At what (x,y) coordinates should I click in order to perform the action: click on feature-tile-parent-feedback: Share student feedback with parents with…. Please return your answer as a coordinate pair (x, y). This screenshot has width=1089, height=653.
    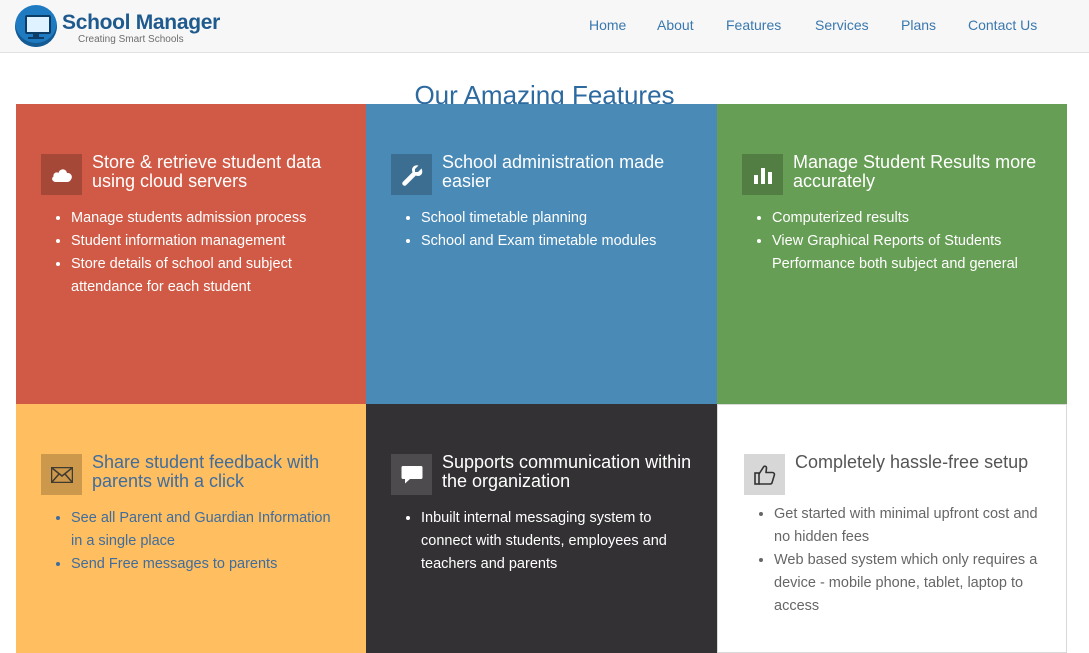
    Looking at the image, I should click on (191, 528).